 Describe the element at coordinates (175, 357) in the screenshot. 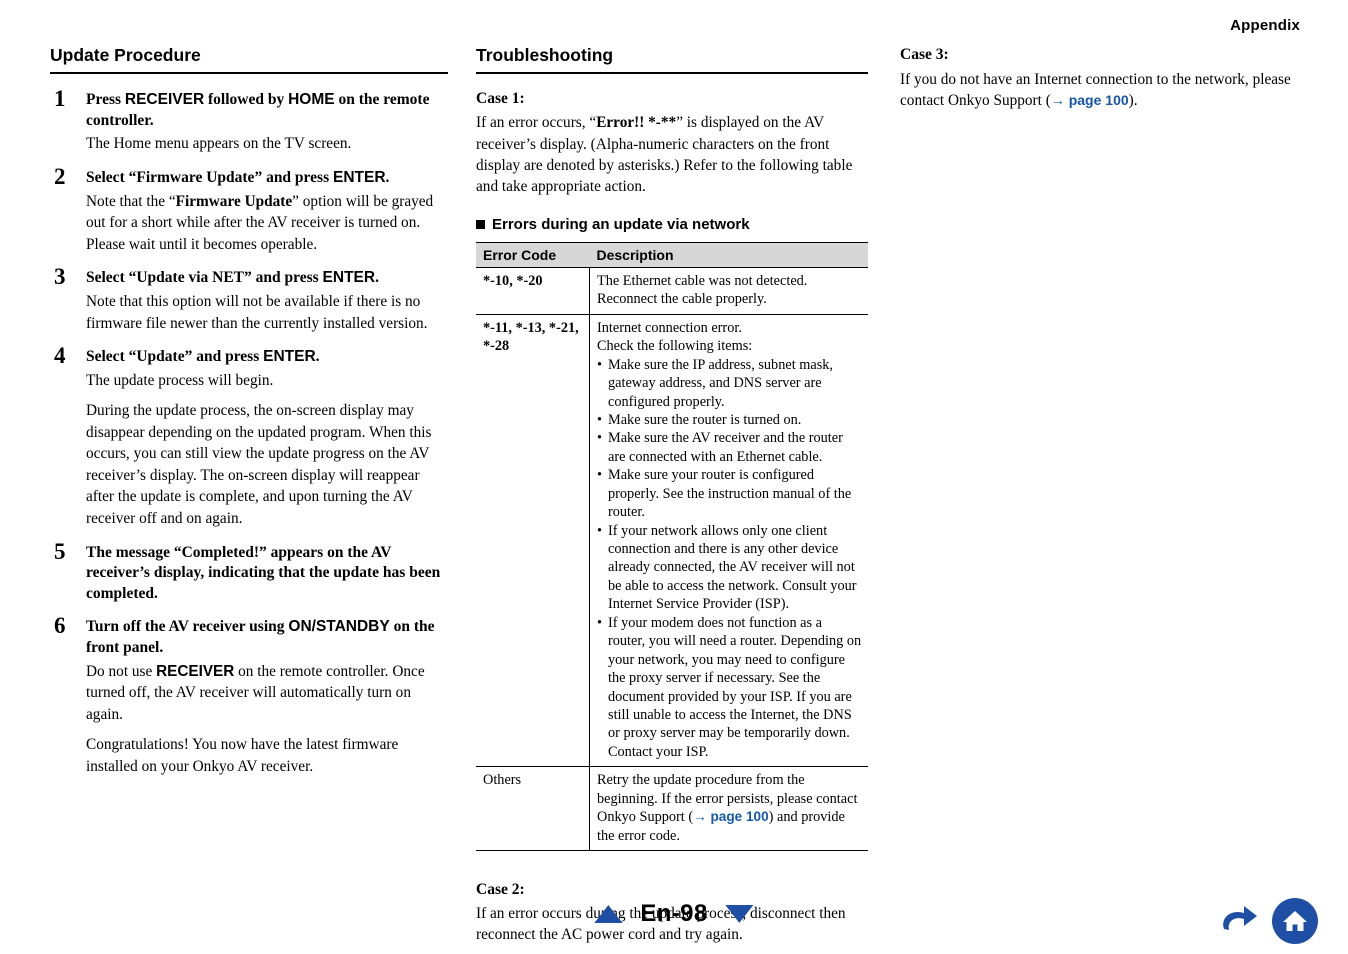

I see `step-heading-part: Select “Update” and press` at that location.